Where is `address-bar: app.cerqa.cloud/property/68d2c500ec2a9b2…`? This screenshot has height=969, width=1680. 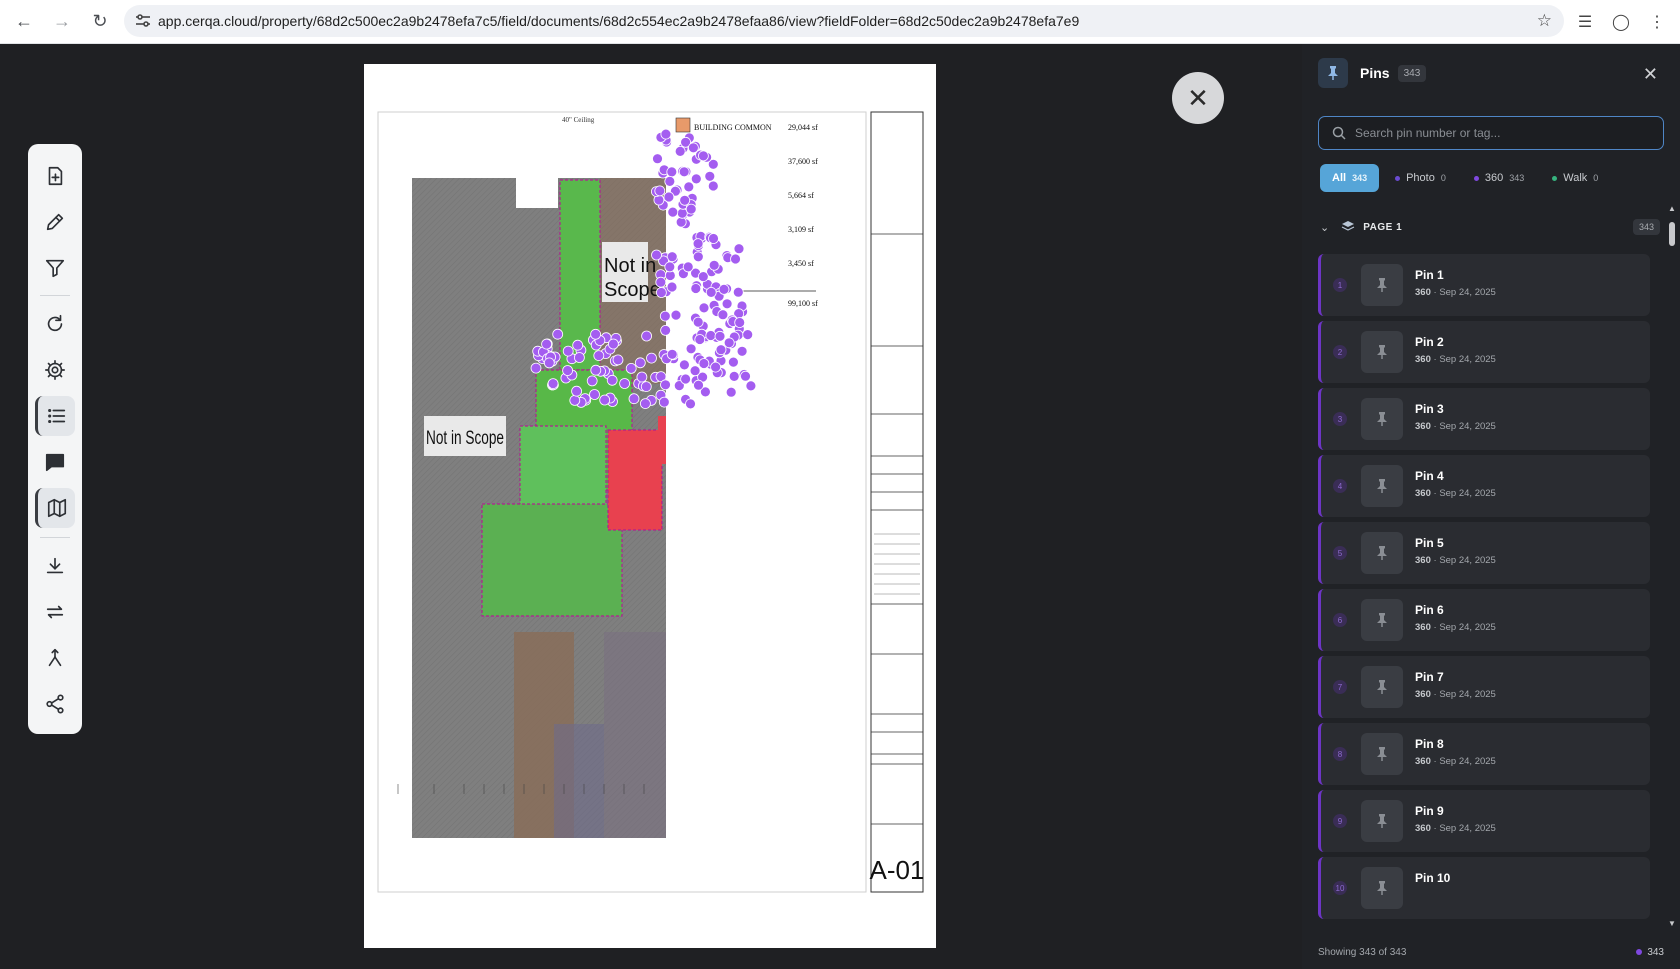
address-bar: app.cerqa.cloud/property/68d2c500ec2a9b2… is located at coordinates (844, 21).